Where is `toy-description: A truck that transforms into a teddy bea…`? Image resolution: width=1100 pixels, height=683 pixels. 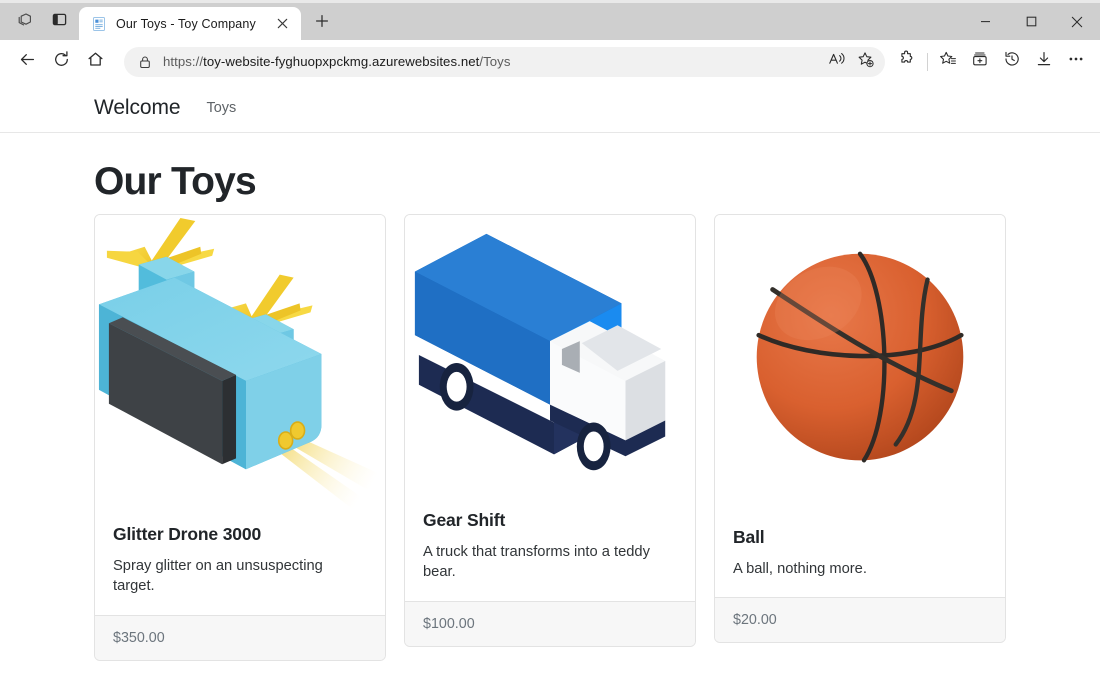 toy-description: A truck that transforms into a teddy bea… is located at coordinates (536, 562).